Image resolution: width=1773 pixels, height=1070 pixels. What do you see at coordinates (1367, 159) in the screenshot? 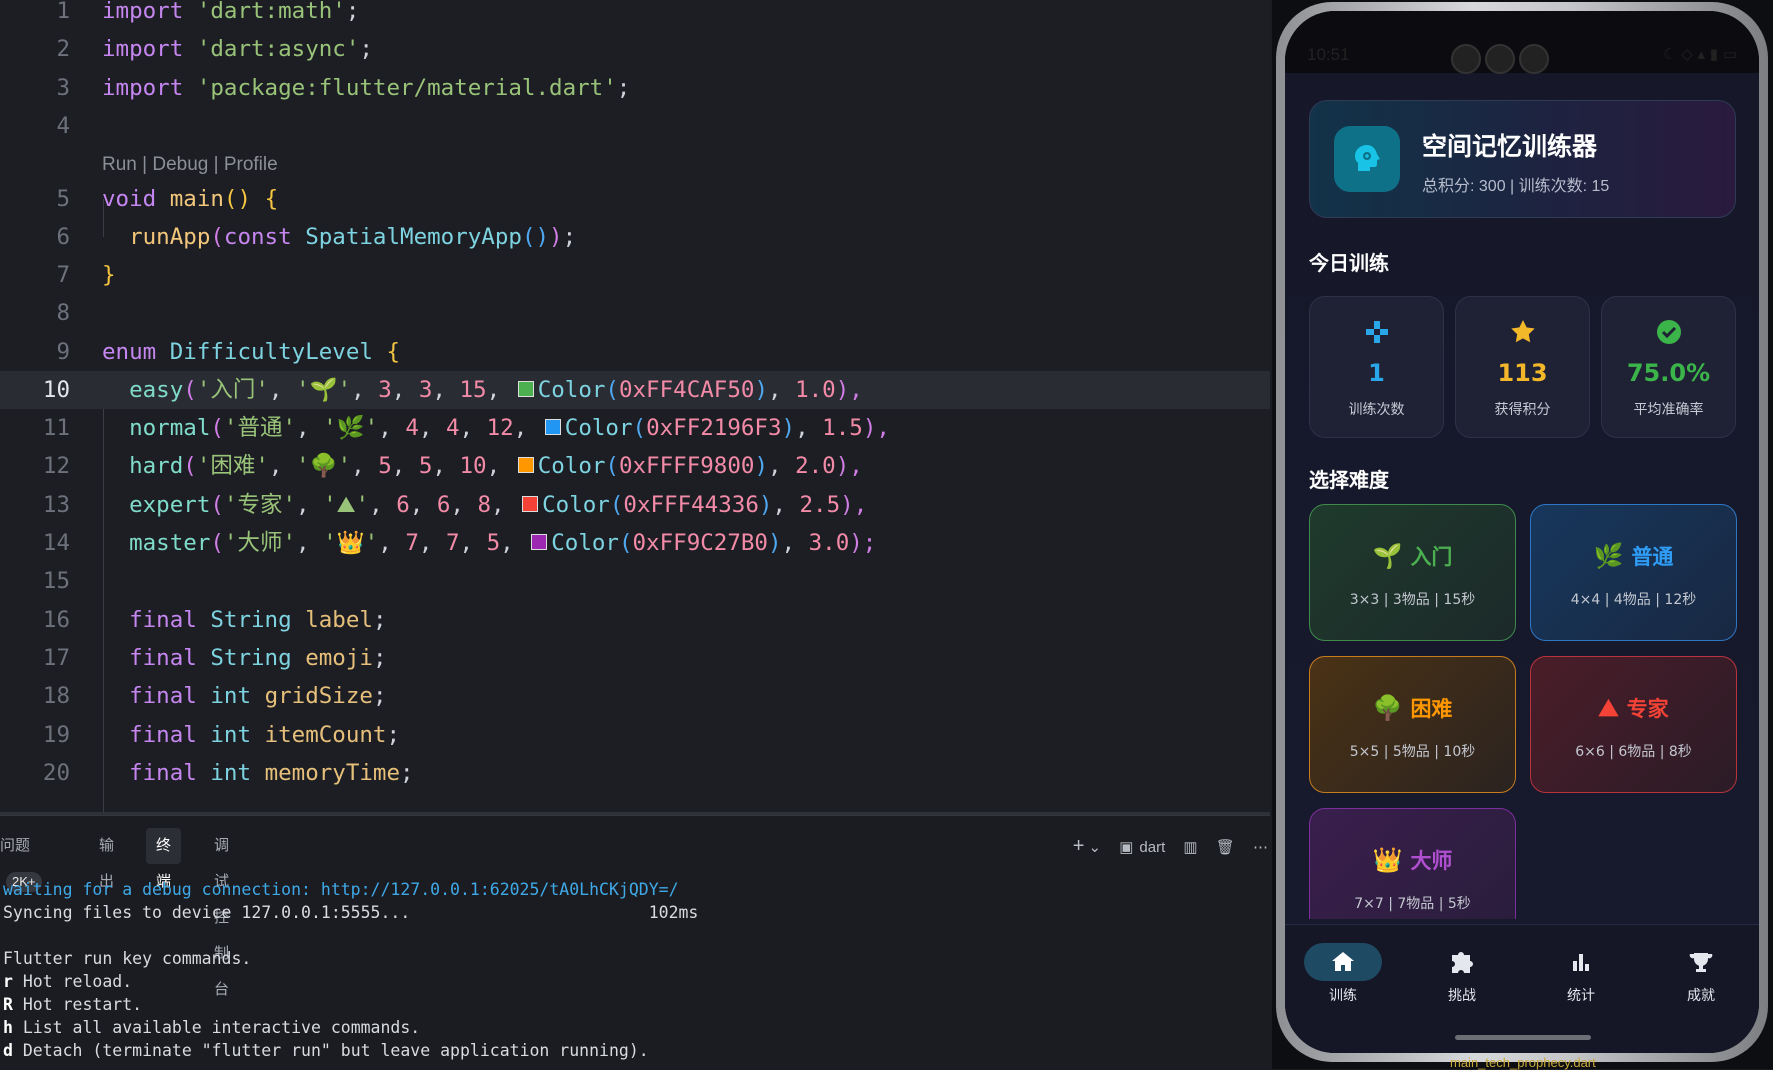
I see `brain-settings-icon` at bounding box center [1367, 159].